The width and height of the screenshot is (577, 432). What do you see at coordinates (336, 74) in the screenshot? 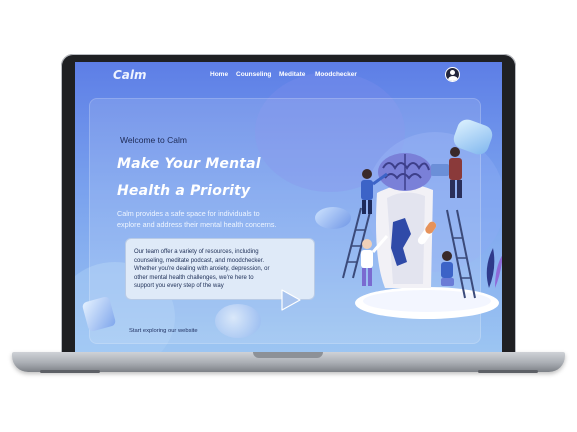
I see `nav-moodchecker: Moodchecker` at bounding box center [336, 74].